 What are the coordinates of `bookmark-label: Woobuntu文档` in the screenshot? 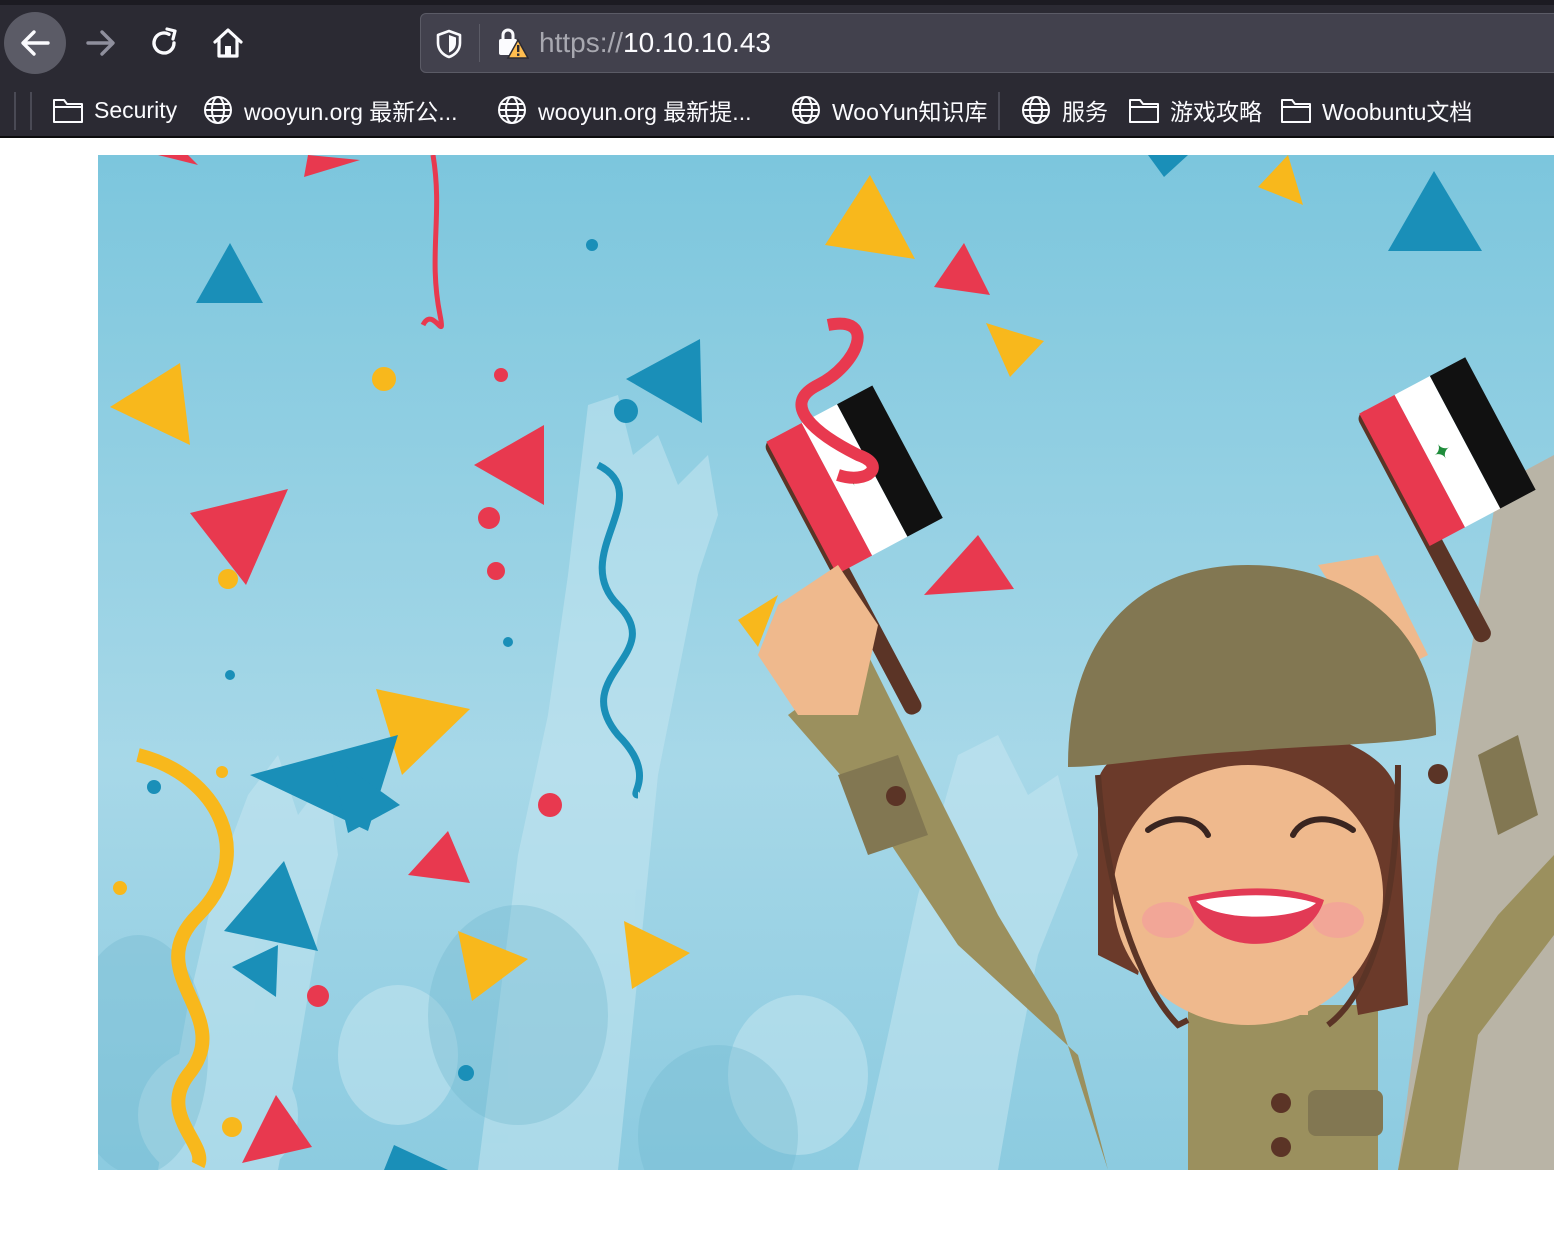 It's located at (1397, 112).